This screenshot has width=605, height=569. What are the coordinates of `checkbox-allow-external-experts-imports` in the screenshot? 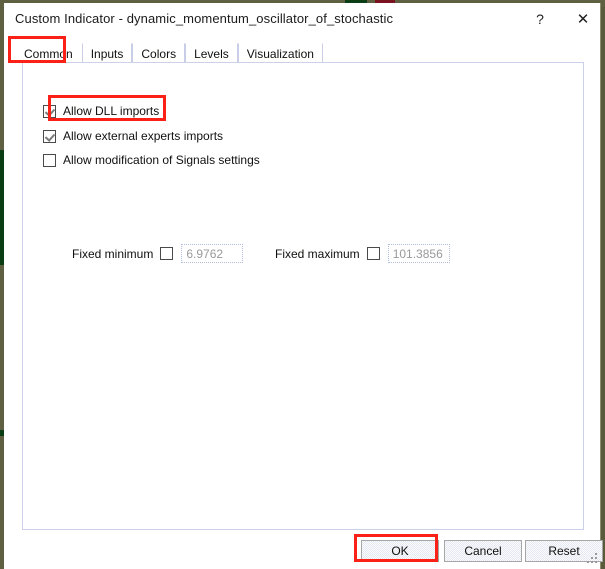 It's located at (49, 136).